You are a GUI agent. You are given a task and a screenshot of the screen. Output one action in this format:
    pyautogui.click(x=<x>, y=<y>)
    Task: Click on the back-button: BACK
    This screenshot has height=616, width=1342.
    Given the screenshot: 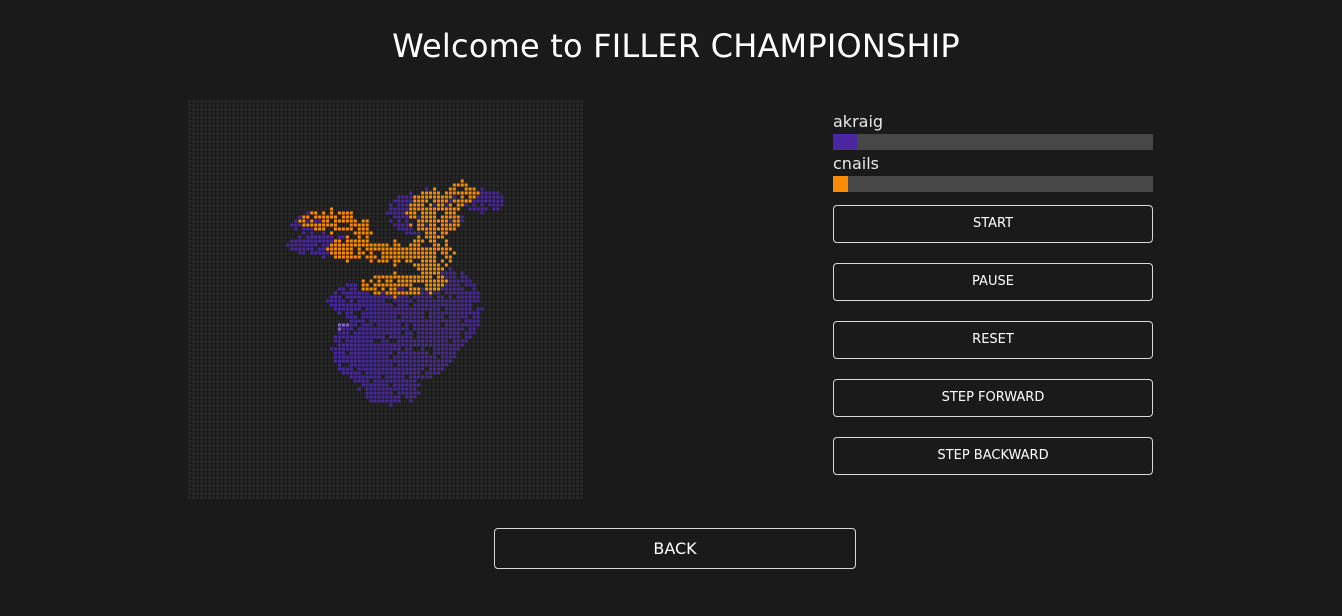 What is the action you would take?
    pyautogui.click(x=675, y=548)
    